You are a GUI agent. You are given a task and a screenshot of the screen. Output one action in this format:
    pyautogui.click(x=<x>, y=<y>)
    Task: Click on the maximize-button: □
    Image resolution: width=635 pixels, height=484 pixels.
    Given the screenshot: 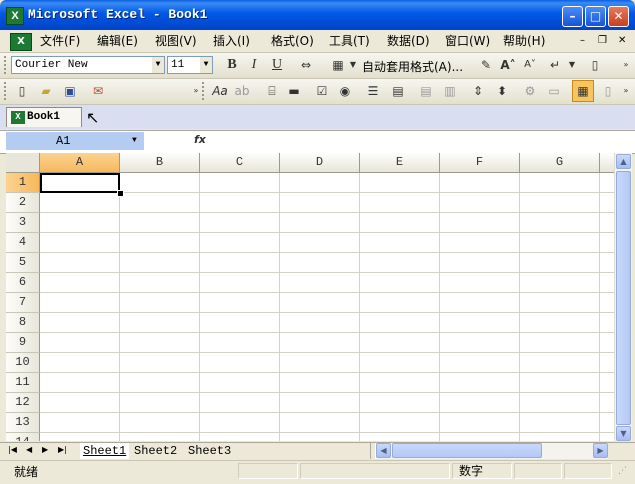 What is the action you would take?
    pyautogui.click(x=595, y=16)
    